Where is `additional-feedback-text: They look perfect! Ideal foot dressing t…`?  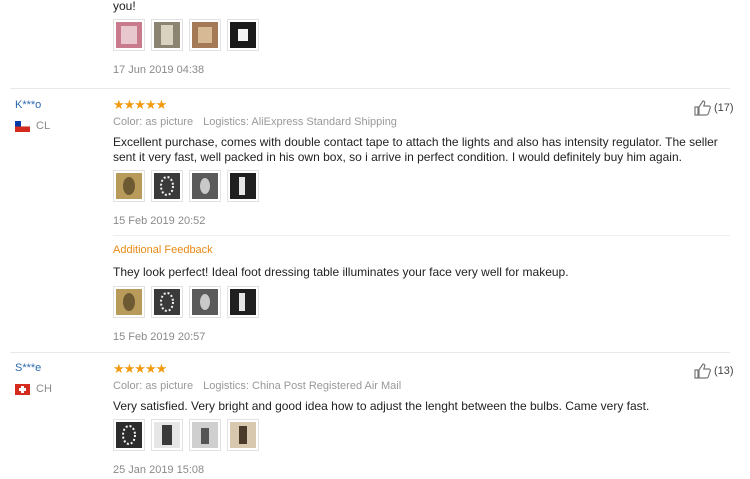
additional-feedback-text: They look perfect! Ideal foot dressing t… is located at coordinates (341, 272).